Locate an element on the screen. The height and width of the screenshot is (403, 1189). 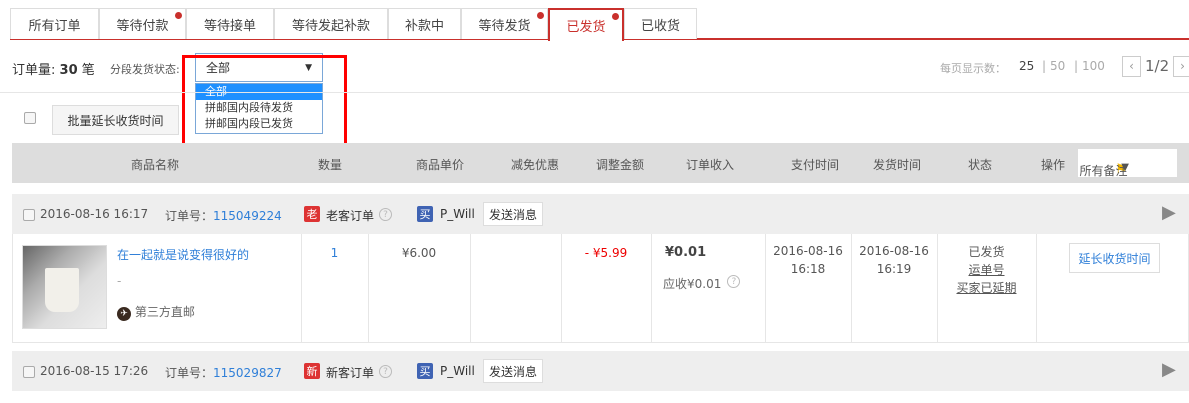
notes-filter-button: ⚑ 所有备注 ▼ is located at coordinates (1127, 163).